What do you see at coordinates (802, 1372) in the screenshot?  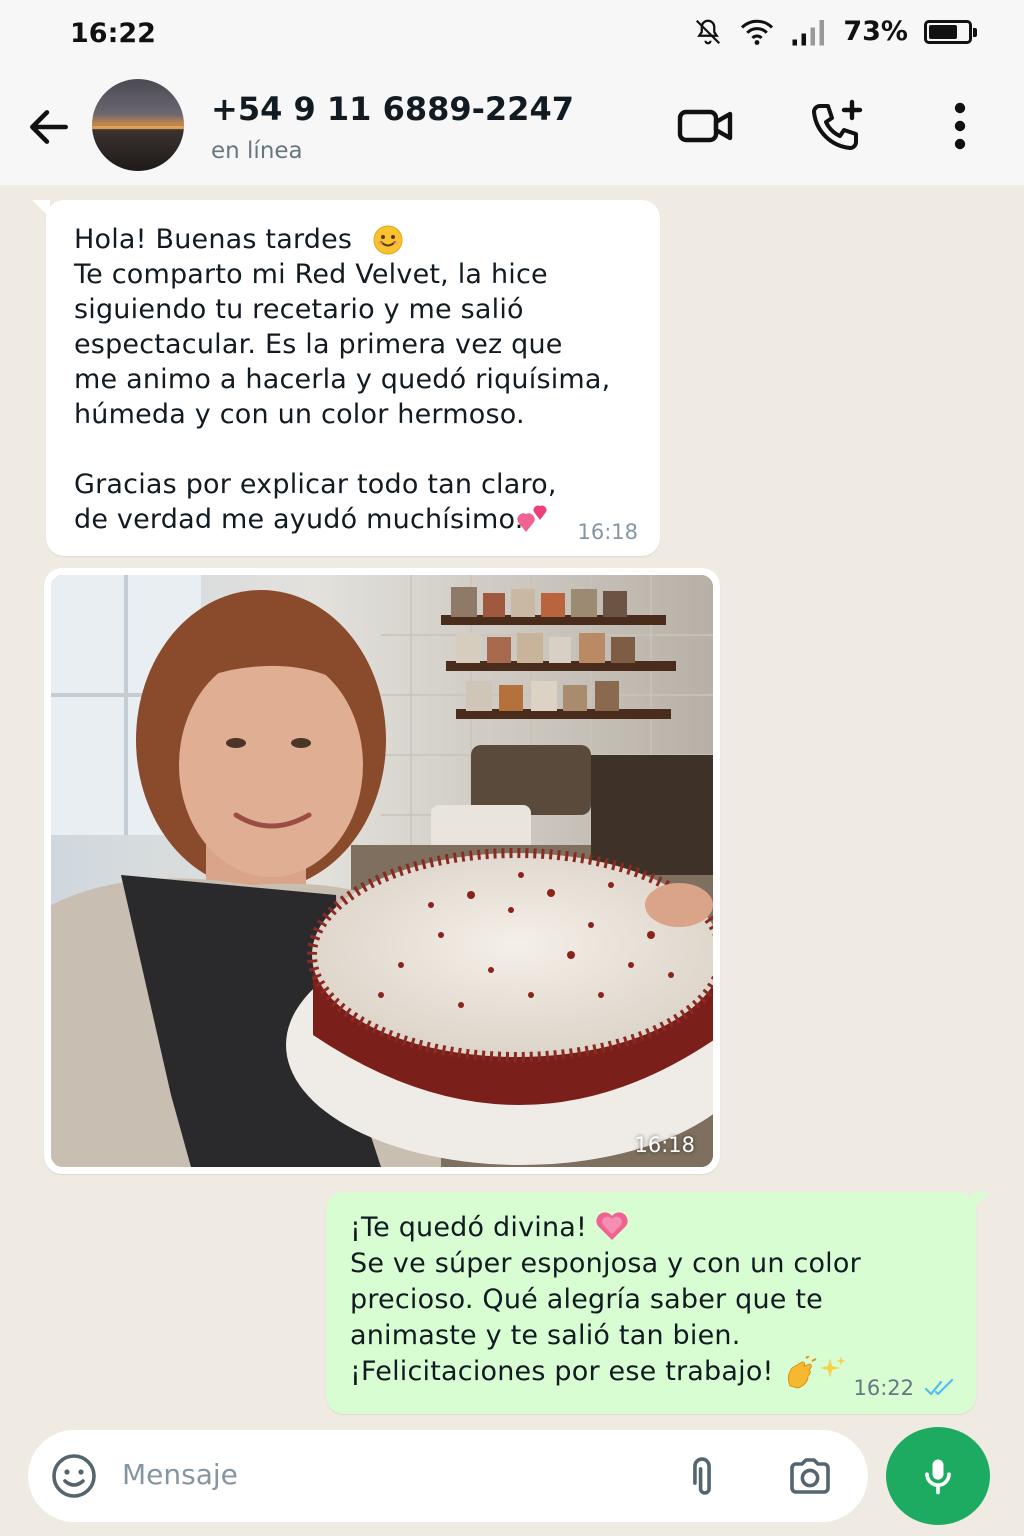 I see `clapping-hands-emoji-icon` at bounding box center [802, 1372].